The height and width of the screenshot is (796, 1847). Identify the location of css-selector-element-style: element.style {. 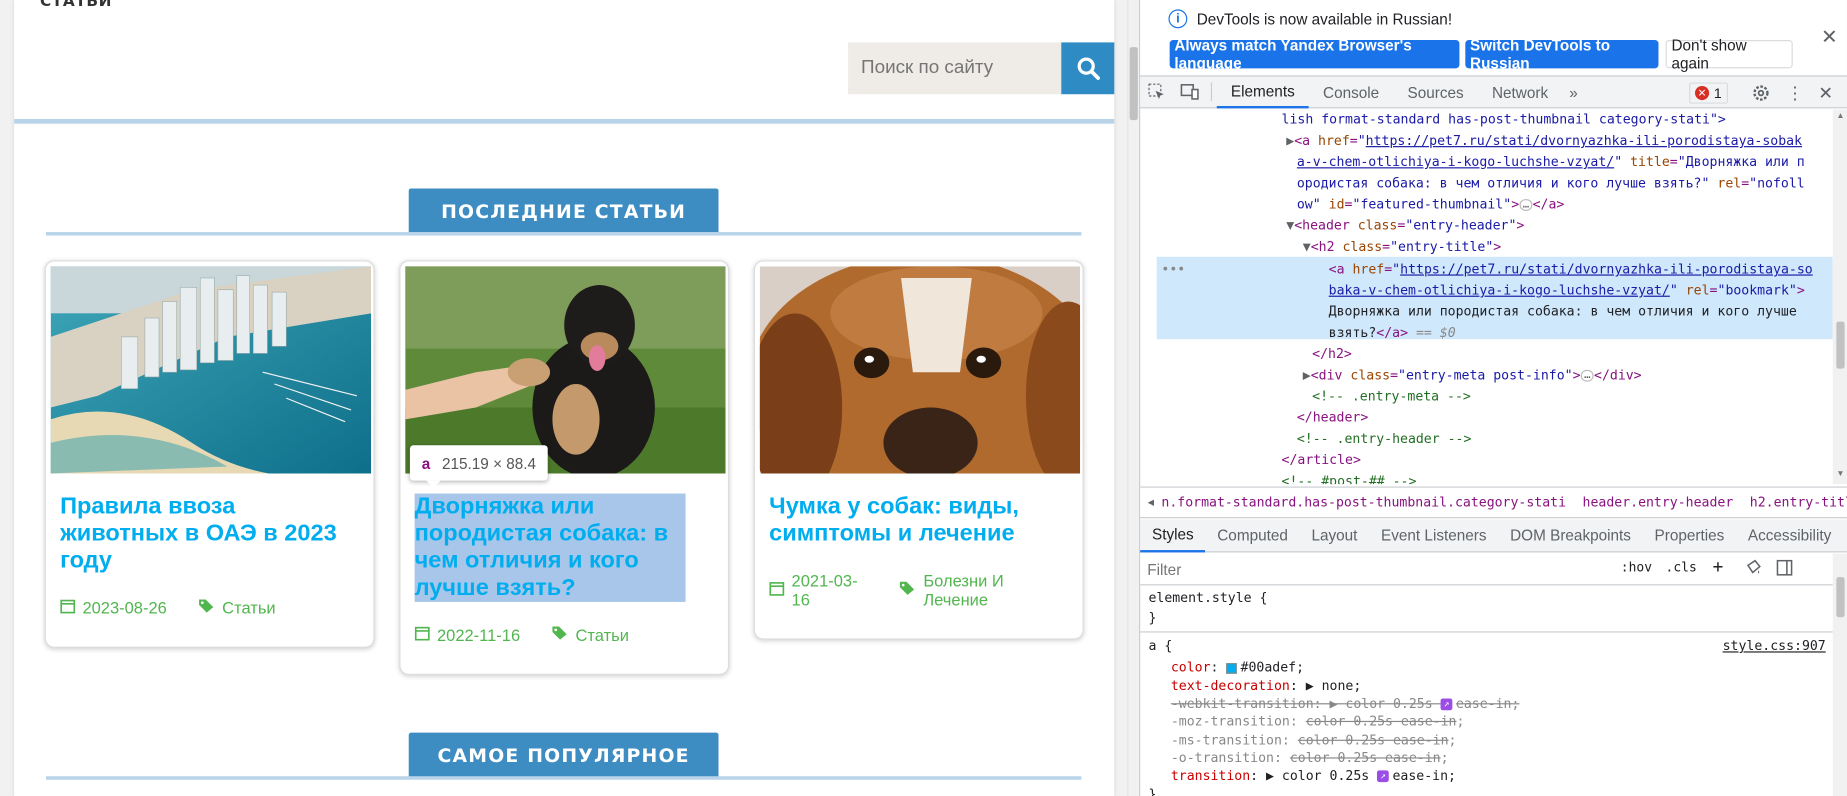
(1207, 598).